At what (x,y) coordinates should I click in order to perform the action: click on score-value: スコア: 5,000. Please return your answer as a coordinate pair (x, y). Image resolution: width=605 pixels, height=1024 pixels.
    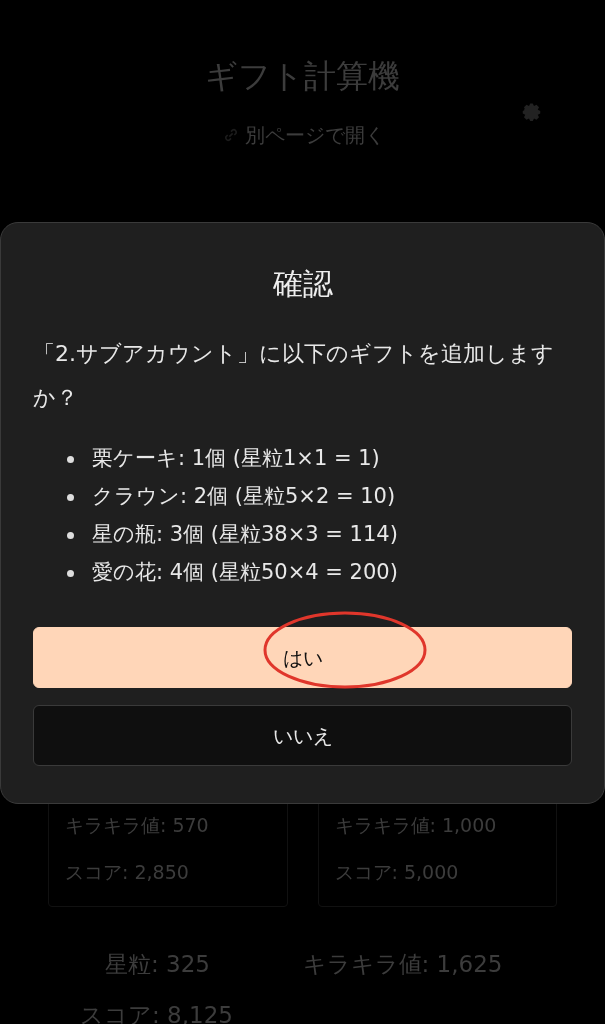
    Looking at the image, I should click on (397, 872).